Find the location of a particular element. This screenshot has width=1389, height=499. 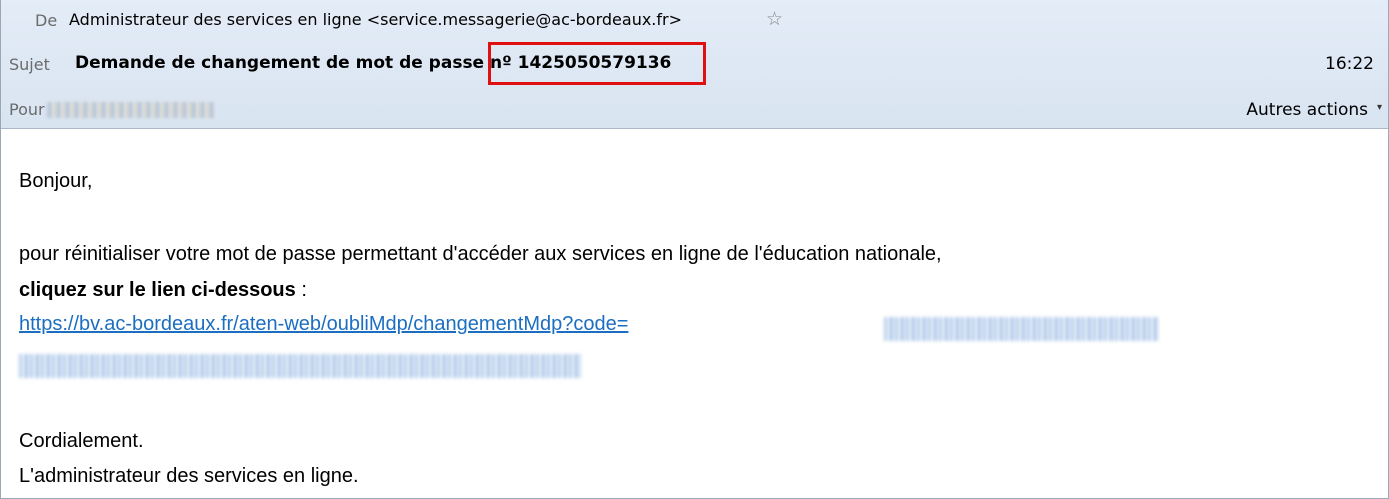

to-row: Pour Autres actions ▾ is located at coordinates (694, 110).